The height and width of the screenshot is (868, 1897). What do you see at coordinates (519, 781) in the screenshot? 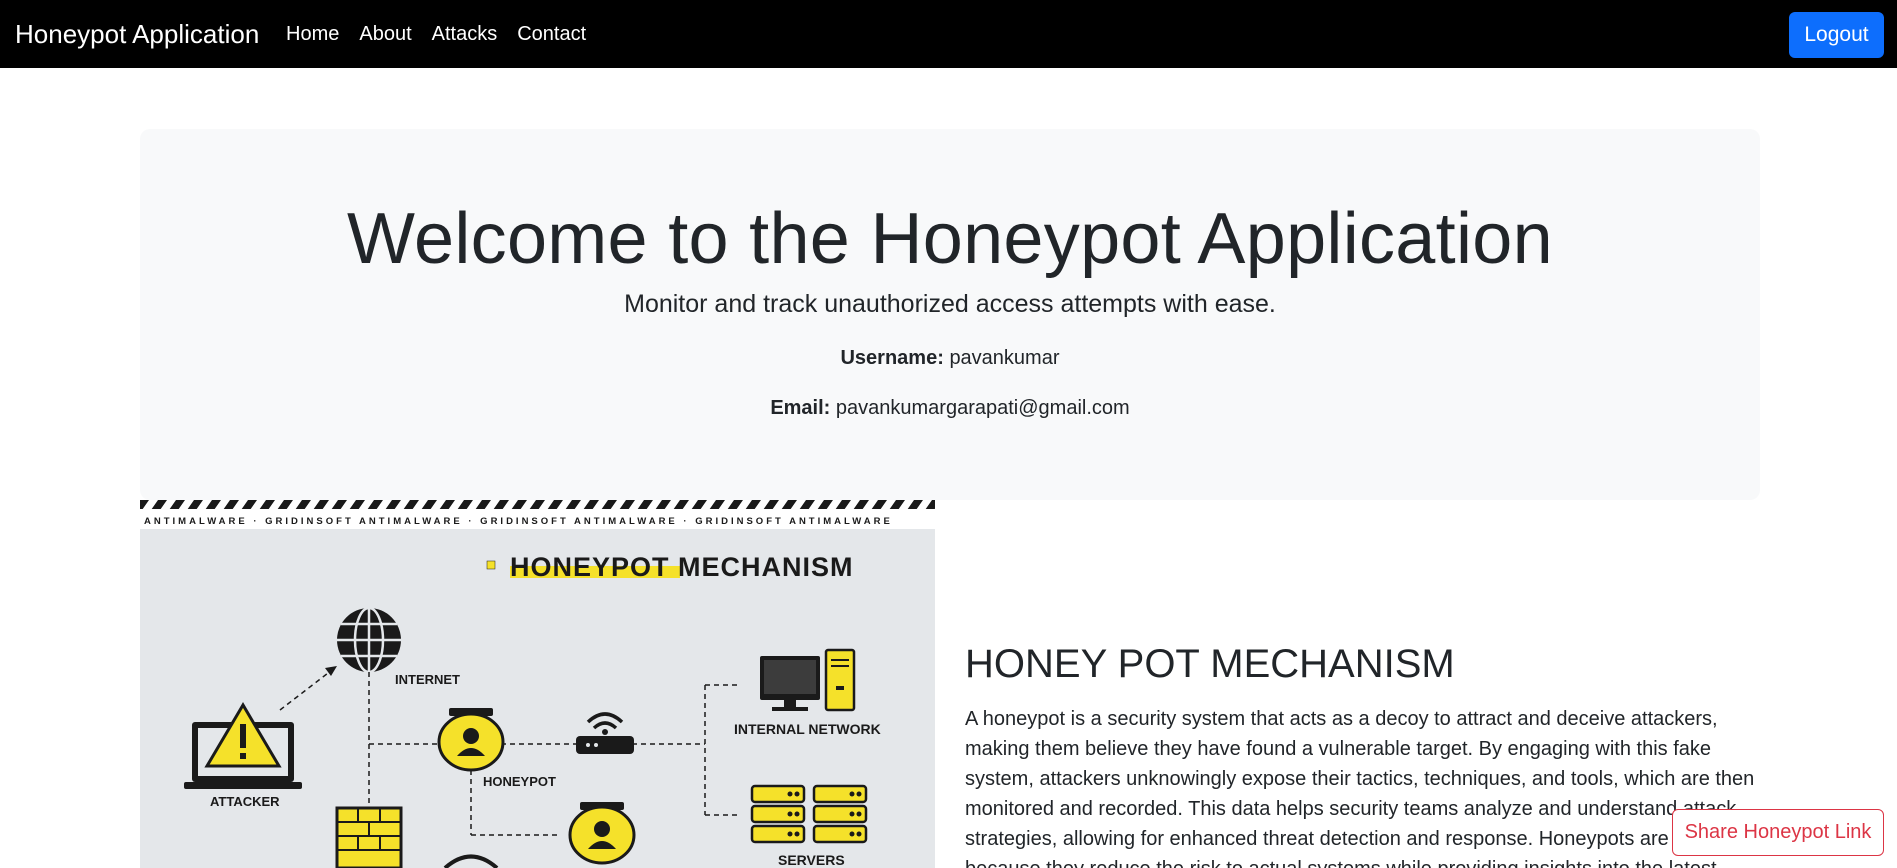
I see `honeypot-label: HONEYPOT` at bounding box center [519, 781].